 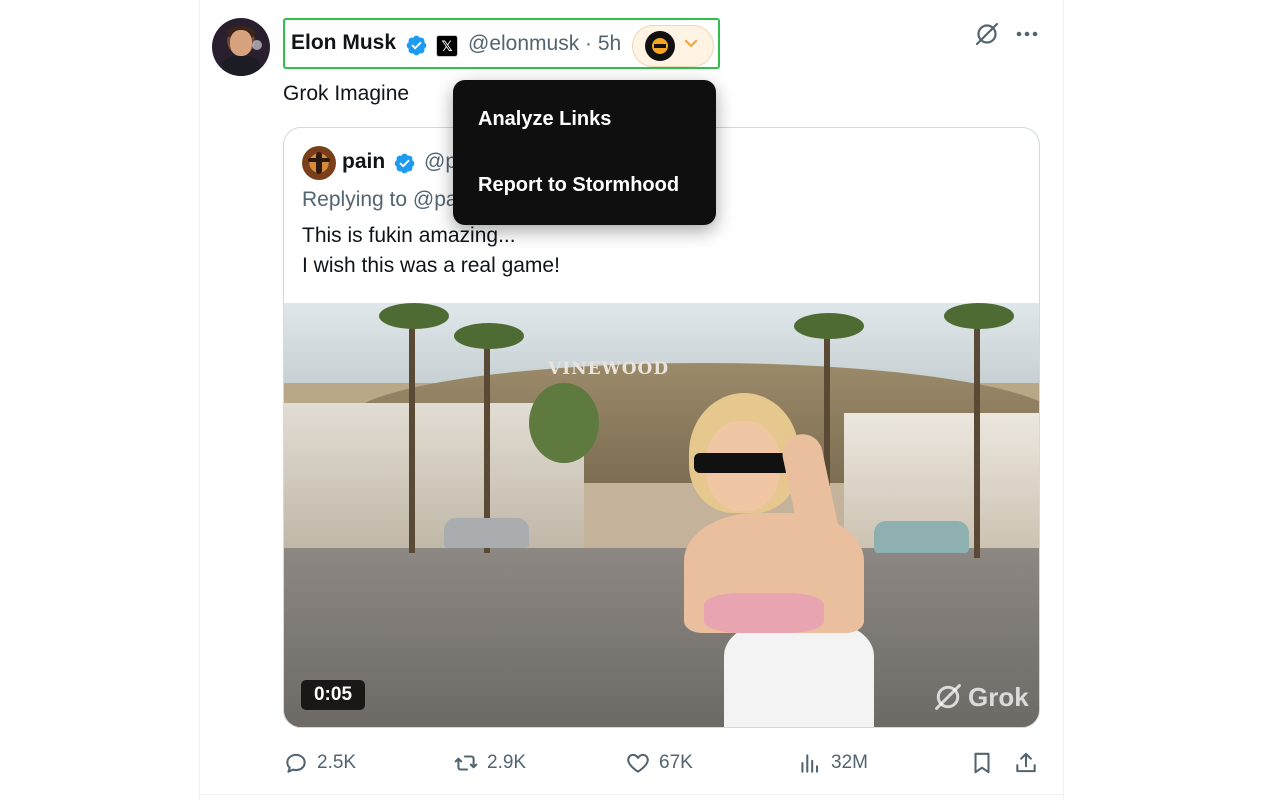 What do you see at coordinates (363, 162) in the screenshot?
I see `quoted-author-name: pain` at bounding box center [363, 162].